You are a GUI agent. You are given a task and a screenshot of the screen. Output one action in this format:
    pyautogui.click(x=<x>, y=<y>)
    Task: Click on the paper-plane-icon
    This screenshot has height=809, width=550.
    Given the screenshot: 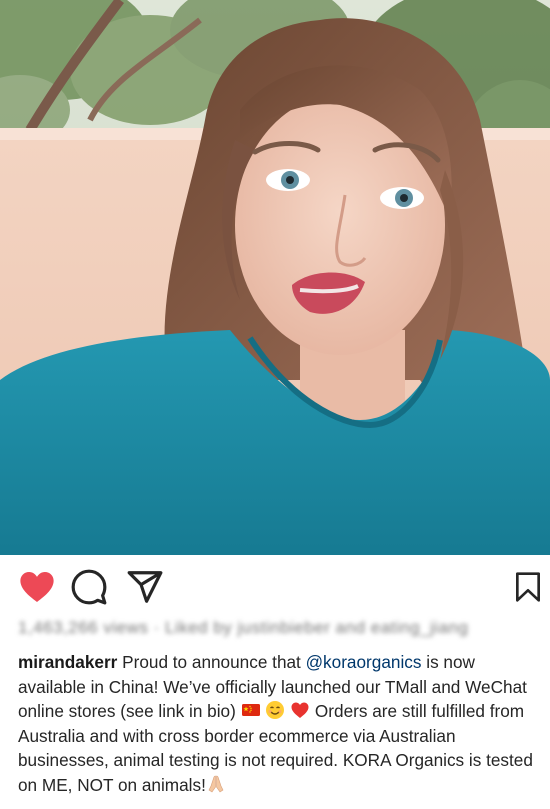 What is the action you would take?
    pyautogui.click(x=145, y=587)
    